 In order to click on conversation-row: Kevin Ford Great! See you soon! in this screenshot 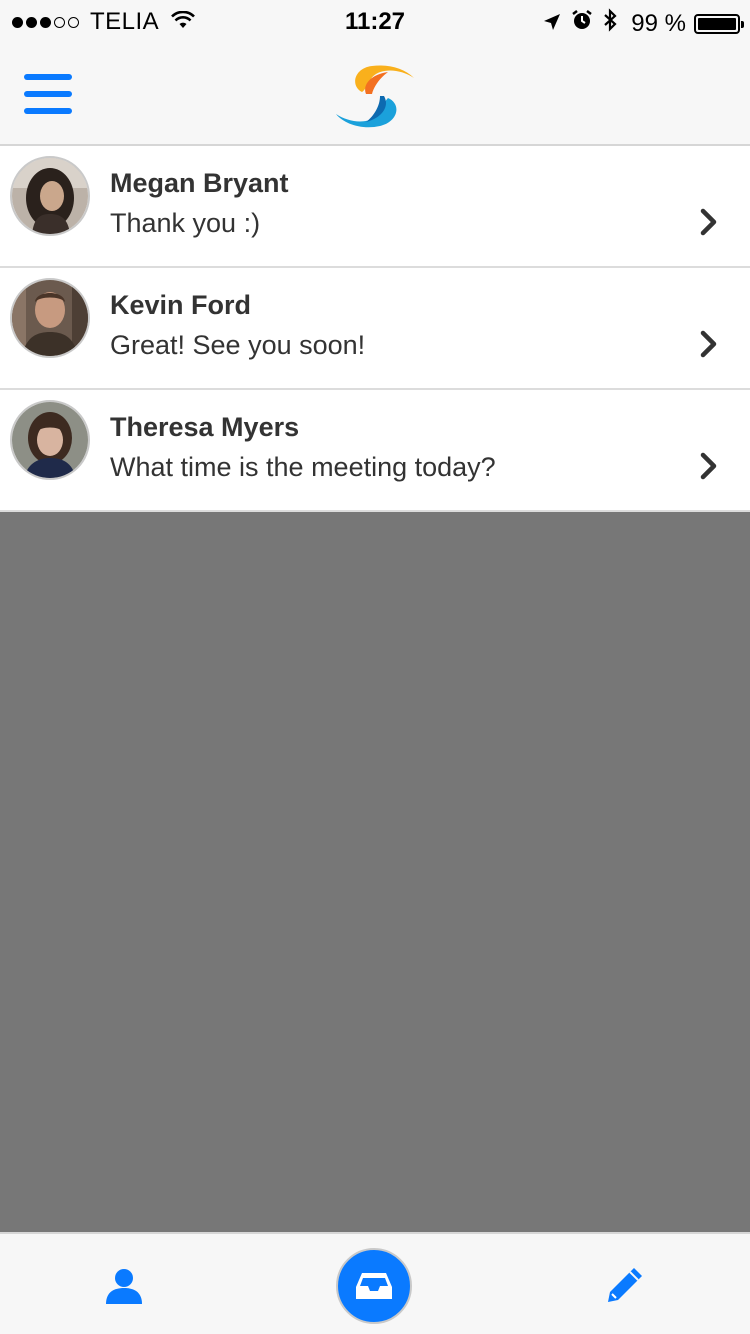, I will do `click(375, 329)`.